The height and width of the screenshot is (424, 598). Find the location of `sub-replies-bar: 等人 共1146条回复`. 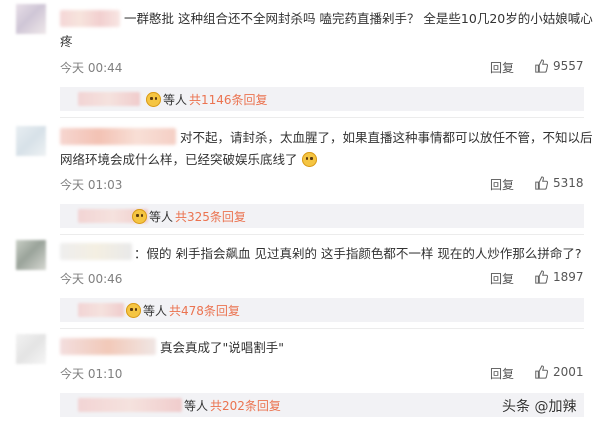

sub-replies-bar: 等人 共1146条回复 is located at coordinates (322, 99).